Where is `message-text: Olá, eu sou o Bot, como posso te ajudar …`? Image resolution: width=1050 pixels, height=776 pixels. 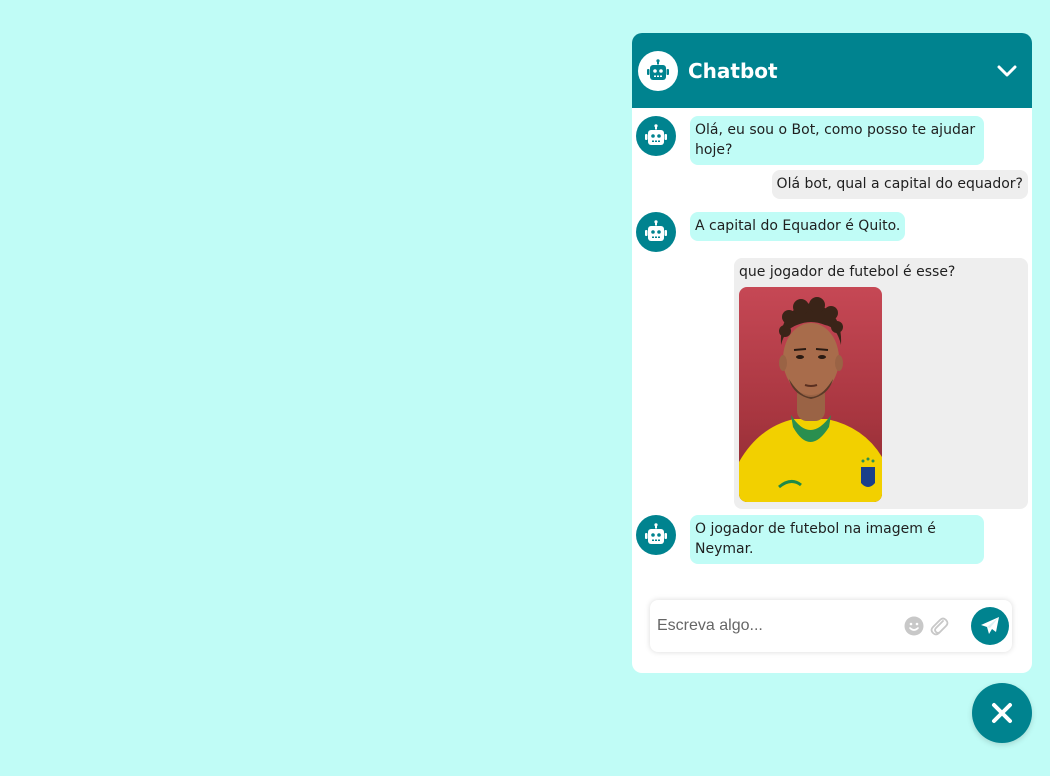
message-text: Olá, eu sou o Bot, como posso te ajudar … is located at coordinates (837, 140).